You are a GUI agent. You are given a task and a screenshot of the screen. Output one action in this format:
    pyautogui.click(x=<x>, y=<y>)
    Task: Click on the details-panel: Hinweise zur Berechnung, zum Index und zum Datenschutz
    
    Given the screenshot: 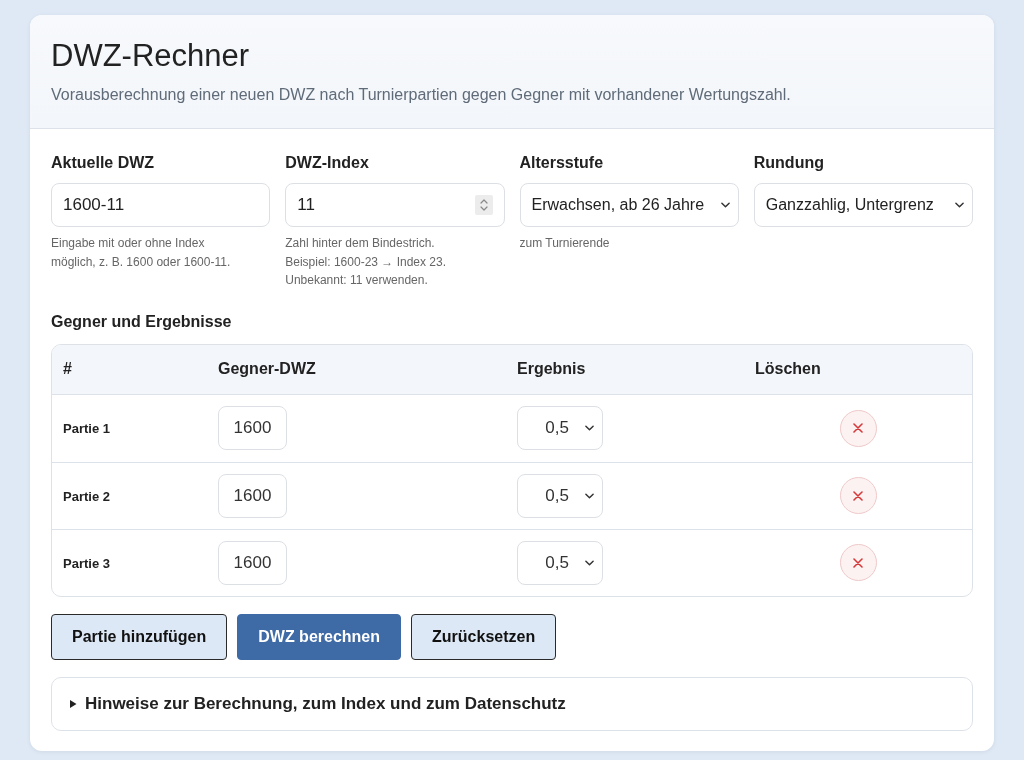 What is the action you would take?
    pyautogui.click(x=512, y=703)
    